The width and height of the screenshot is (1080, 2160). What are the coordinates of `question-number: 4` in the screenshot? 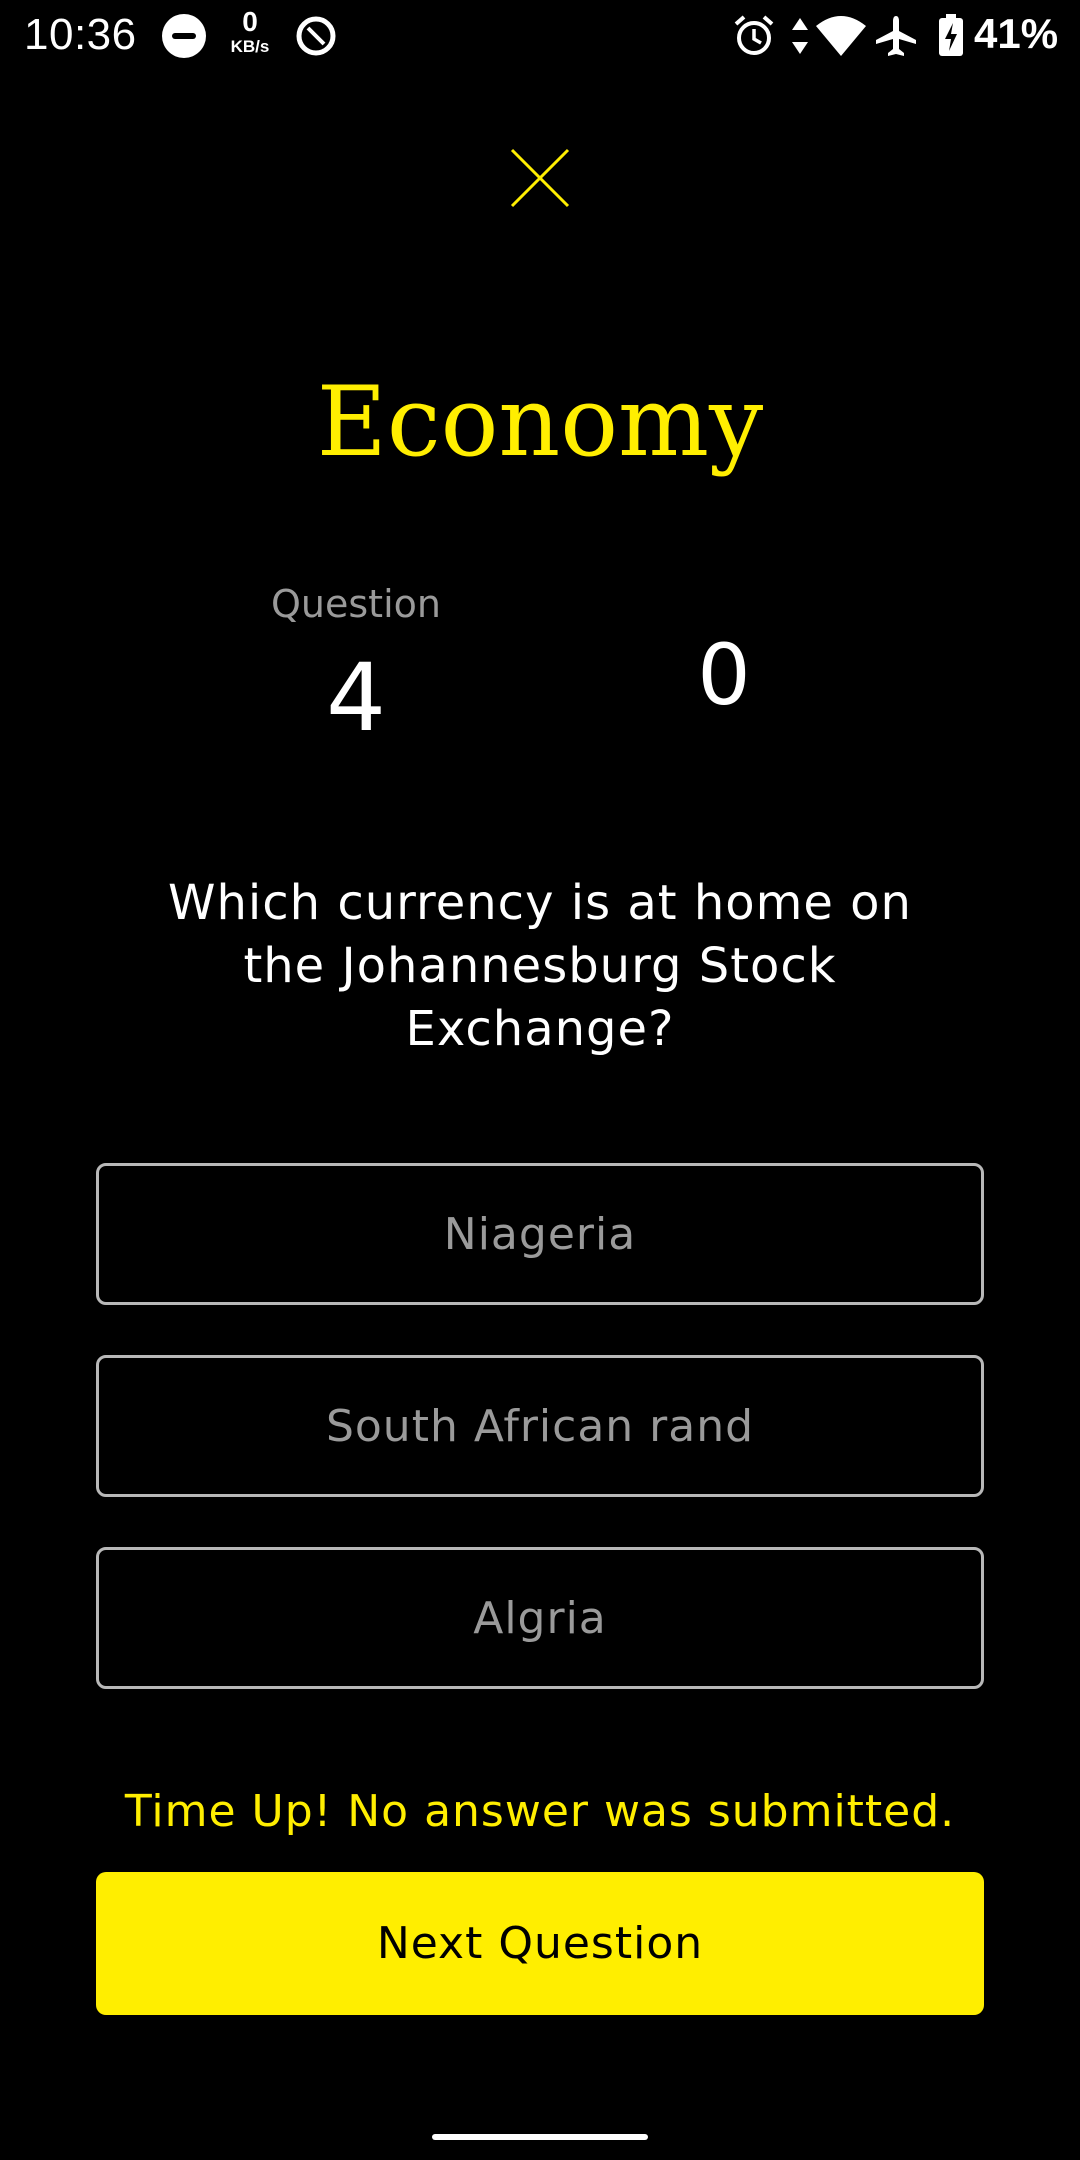 It's located at (356, 698).